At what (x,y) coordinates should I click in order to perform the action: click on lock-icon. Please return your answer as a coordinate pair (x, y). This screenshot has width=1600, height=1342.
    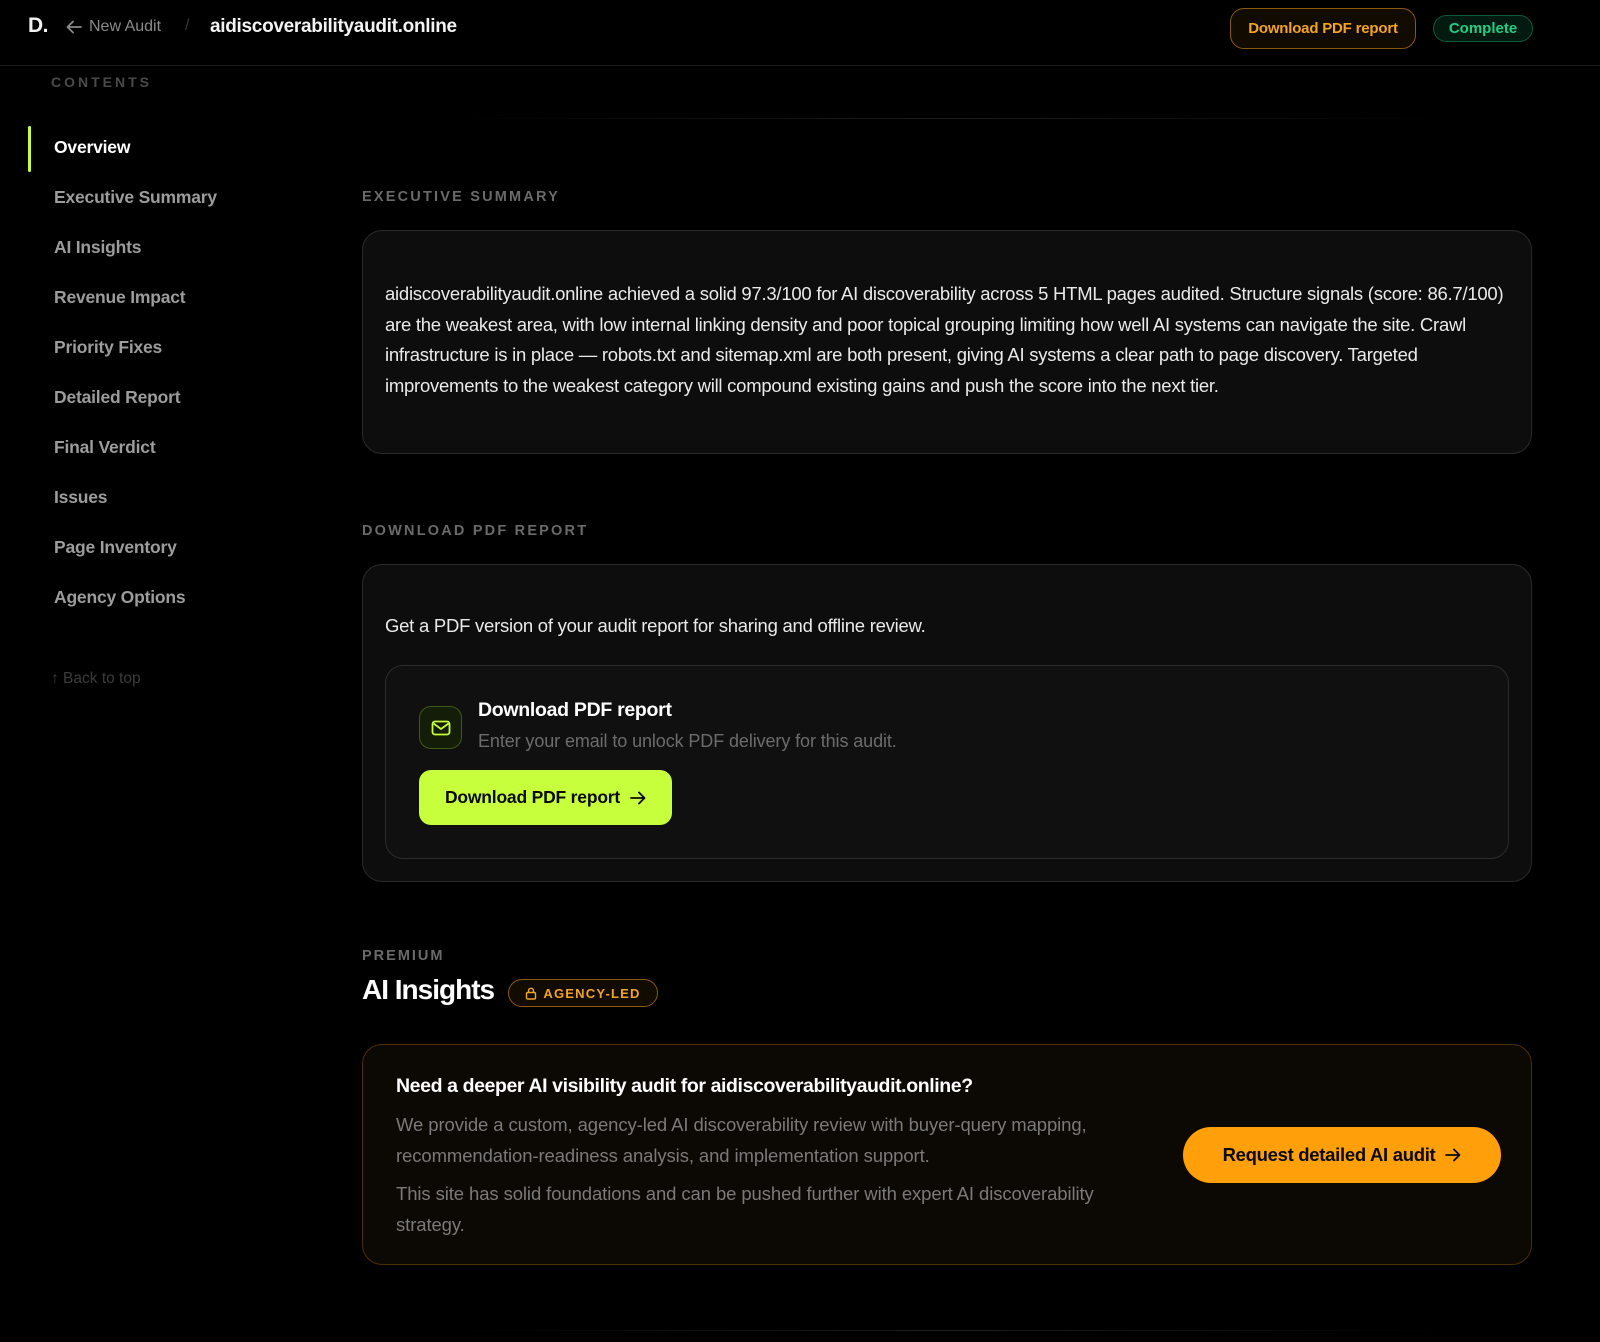
    Looking at the image, I should click on (531, 993).